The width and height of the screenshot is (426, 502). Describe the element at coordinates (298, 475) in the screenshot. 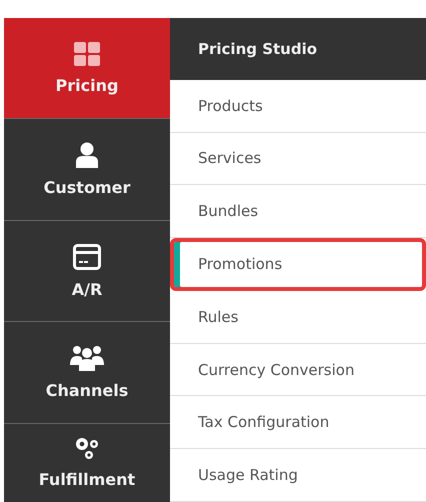

I see `menu-item: Usage Rating` at that location.